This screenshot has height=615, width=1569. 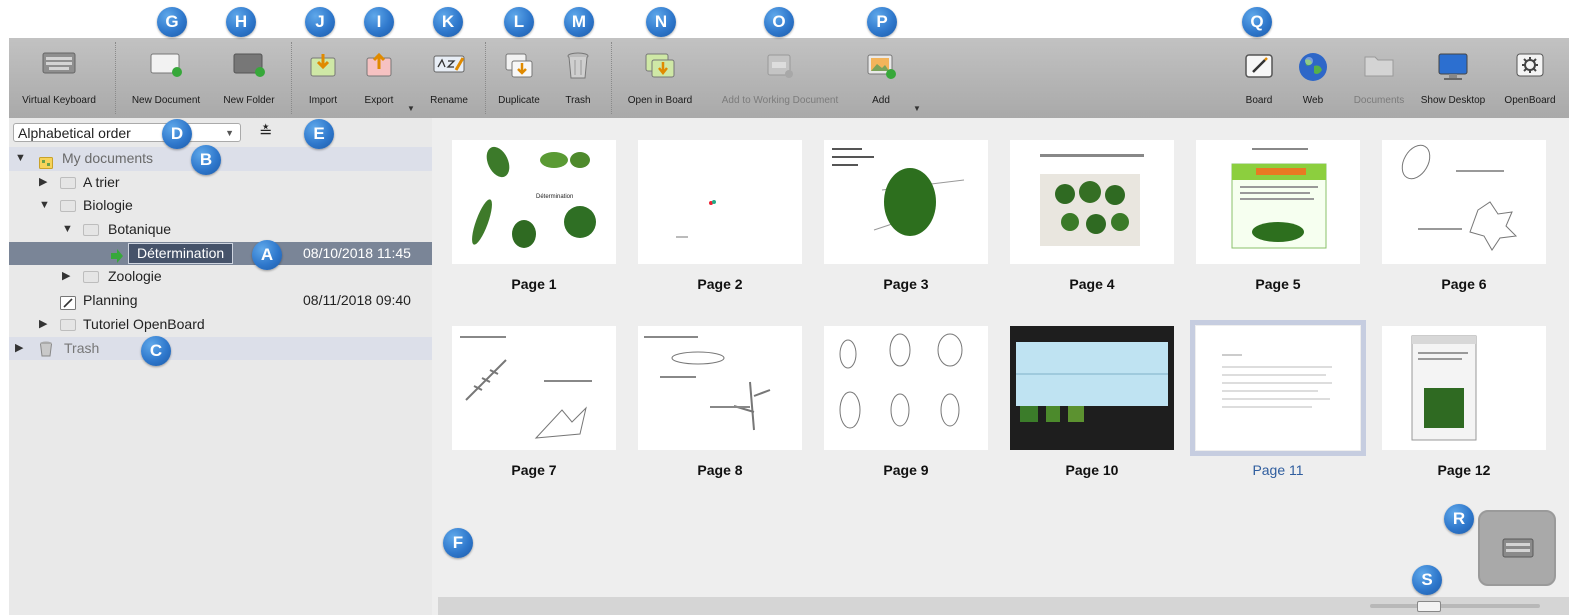 What do you see at coordinates (220, 277) in the screenshot?
I see `tree-item-zoologie: ▶ Zoologie` at bounding box center [220, 277].